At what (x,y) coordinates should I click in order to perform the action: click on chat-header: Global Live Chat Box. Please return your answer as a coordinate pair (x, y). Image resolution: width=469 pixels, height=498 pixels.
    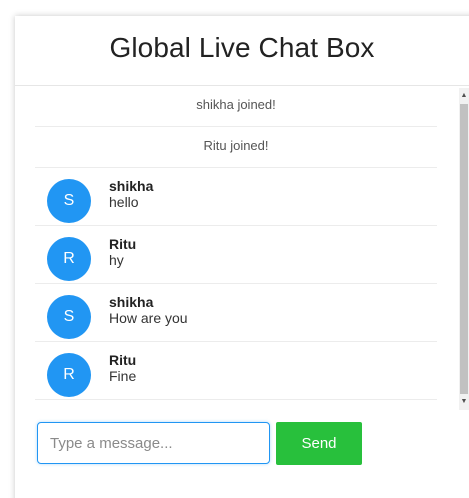
    Looking at the image, I should click on (242, 51).